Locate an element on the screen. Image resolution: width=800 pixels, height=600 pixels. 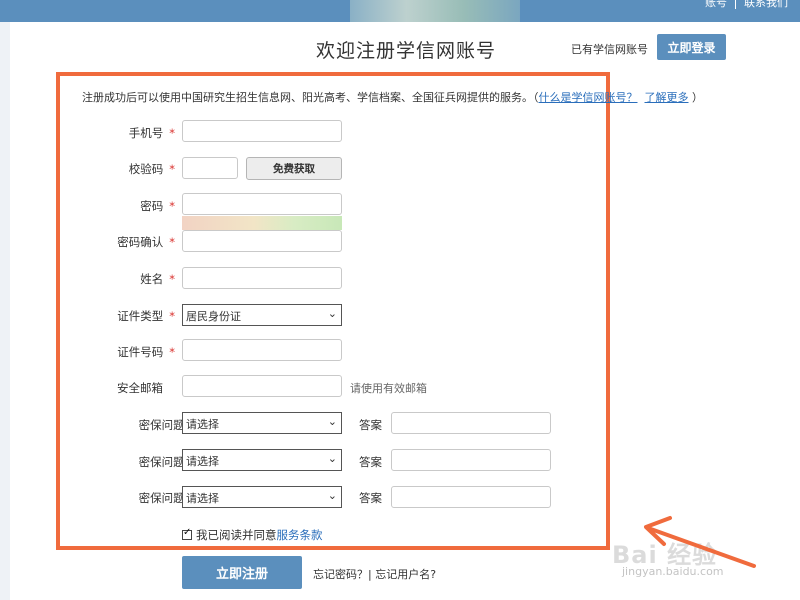
phone-label: 手机号 * is located at coordinates (151, 133).